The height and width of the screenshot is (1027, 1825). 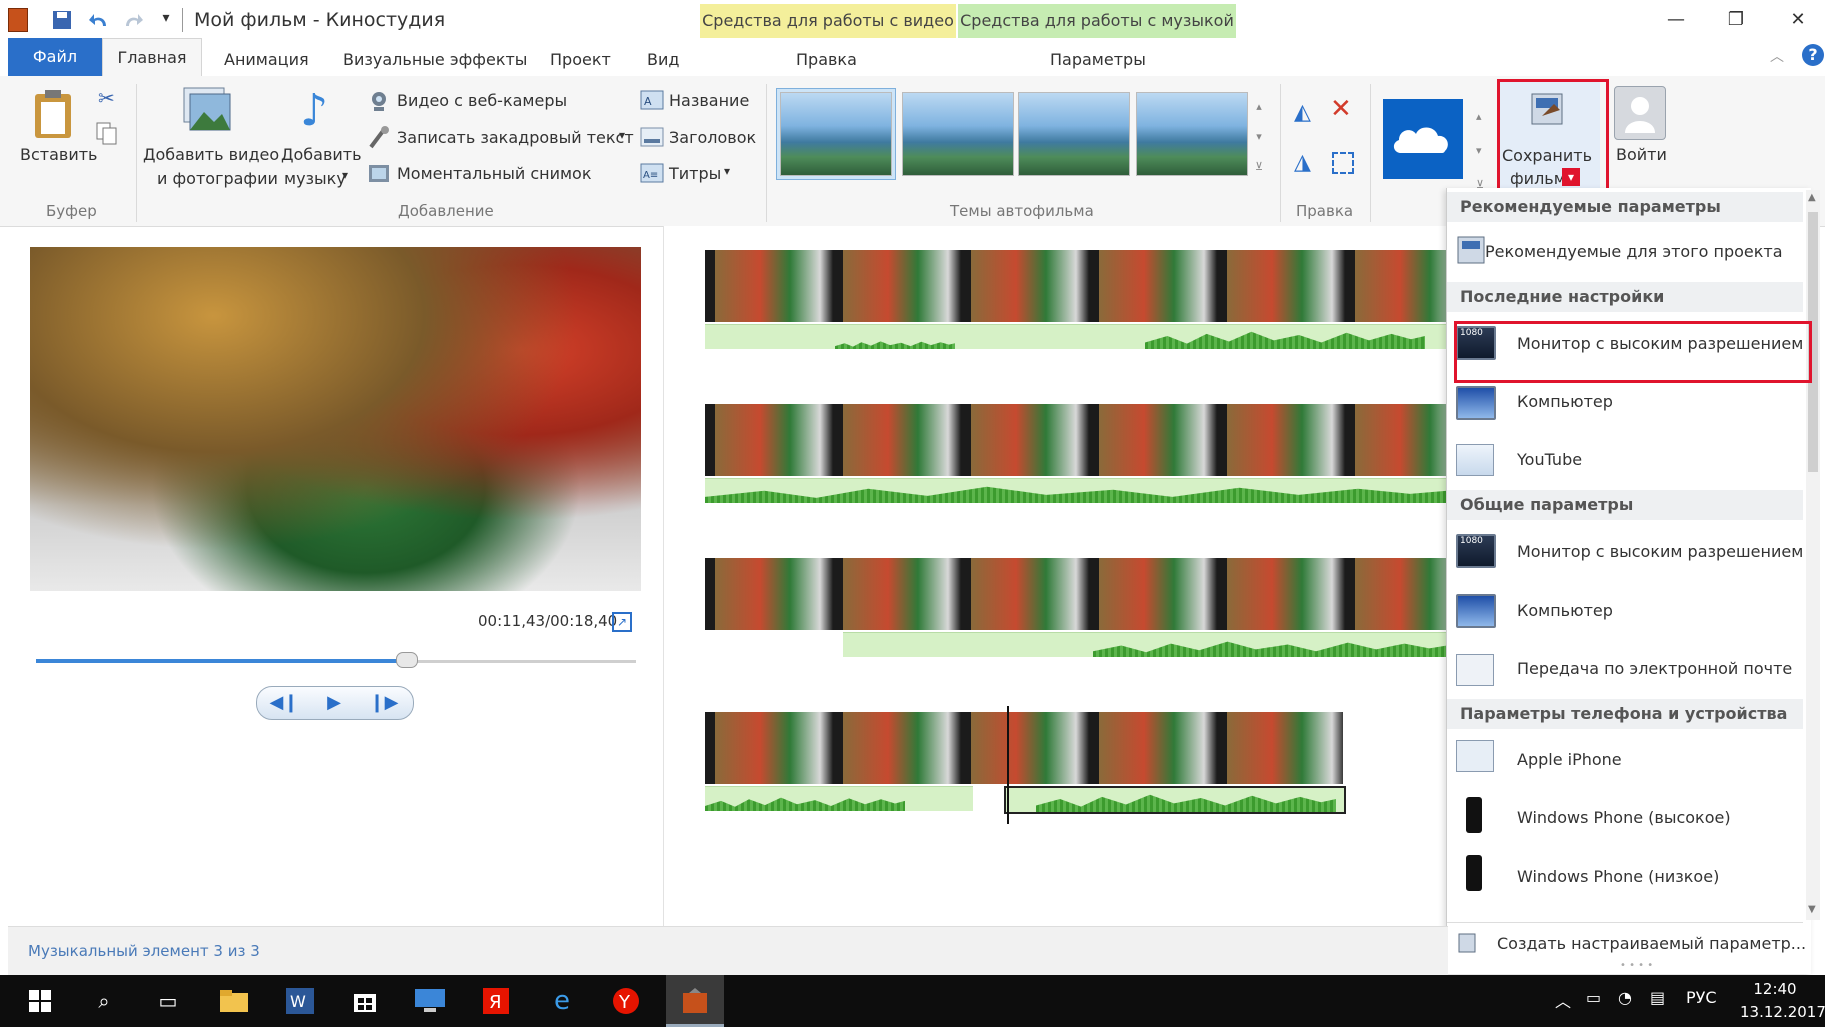 What do you see at coordinates (695, 173) in the screenshot?
I see `credits-button: Титры` at bounding box center [695, 173].